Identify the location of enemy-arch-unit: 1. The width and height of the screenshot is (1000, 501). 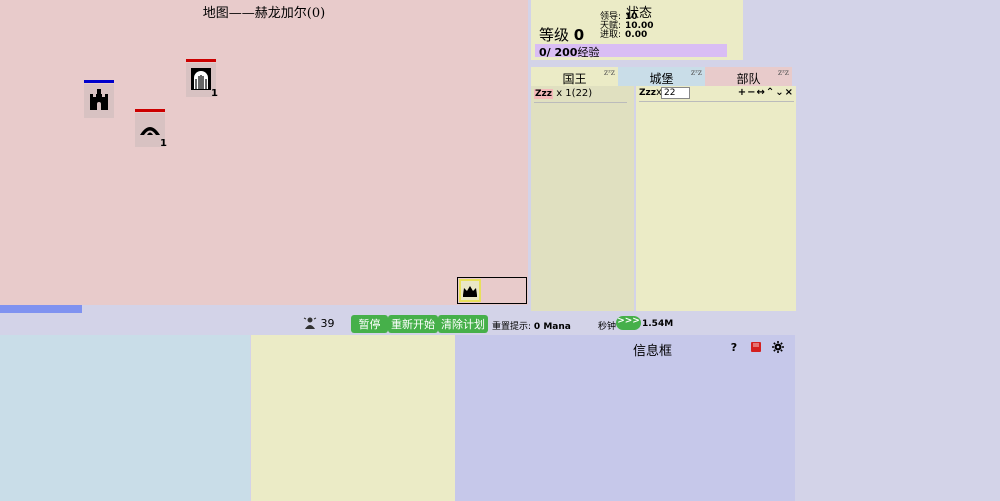
(151, 129).